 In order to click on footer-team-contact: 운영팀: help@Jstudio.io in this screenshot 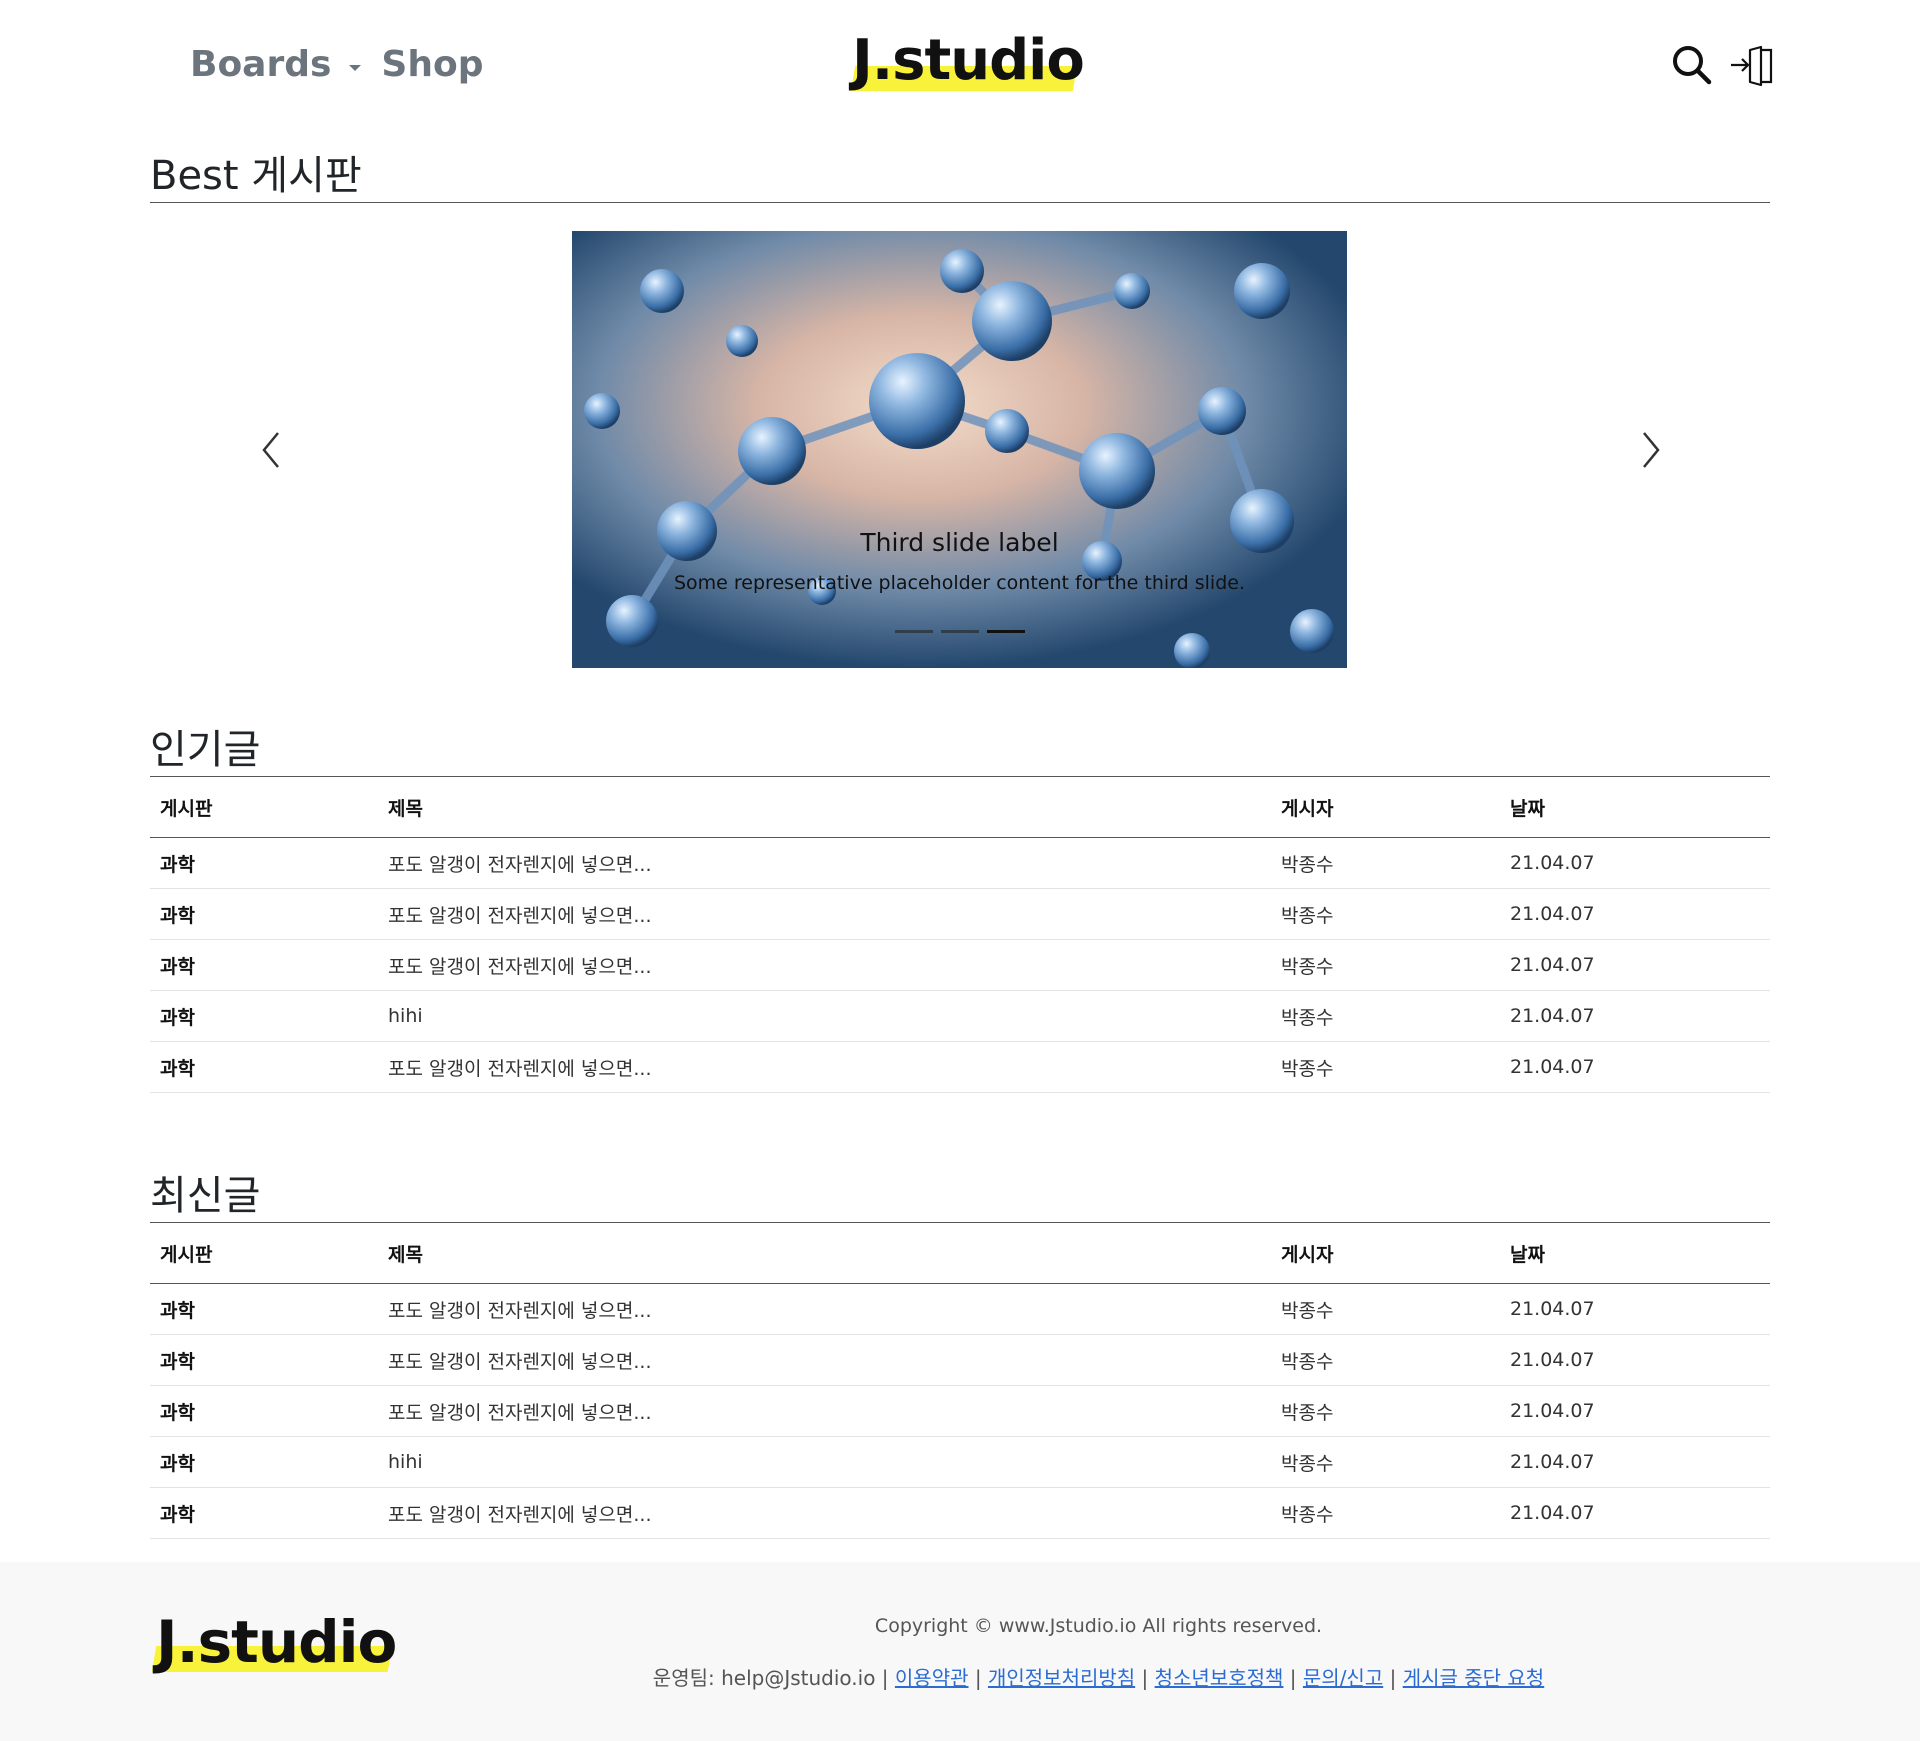, I will do `click(764, 1678)`.